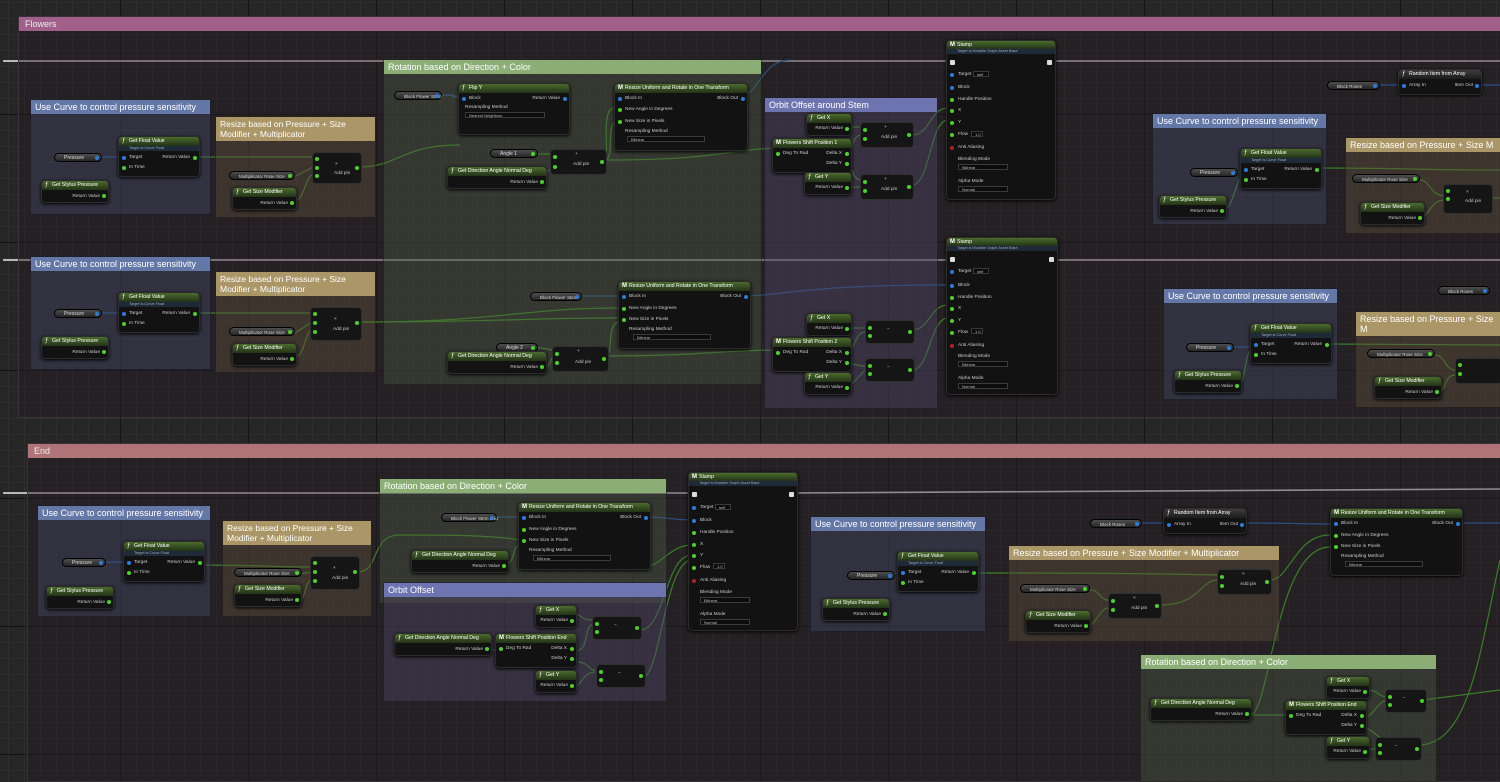 This screenshot has width=1500, height=782. What do you see at coordinates (556, 681) in the screenshot?
I see `get-y-node: Get Y Return Value` at bounding box center [556, 681].